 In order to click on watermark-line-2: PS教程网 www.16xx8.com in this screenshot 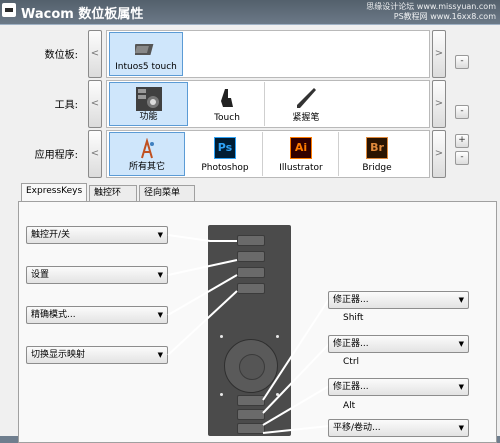, I will do `click(444, 16)`.